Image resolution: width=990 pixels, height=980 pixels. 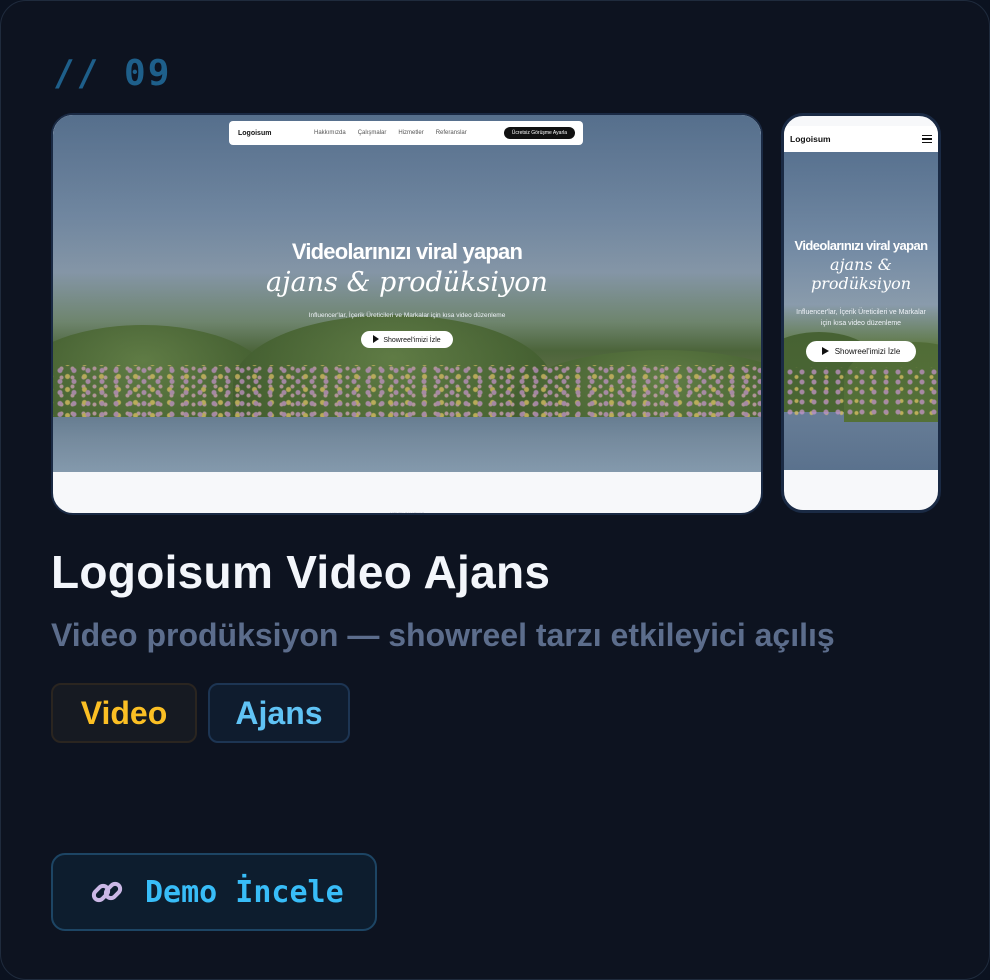 I want to click on preview-footer-strip: MELEK SAYISINIZ, so click(x=407, y=513).